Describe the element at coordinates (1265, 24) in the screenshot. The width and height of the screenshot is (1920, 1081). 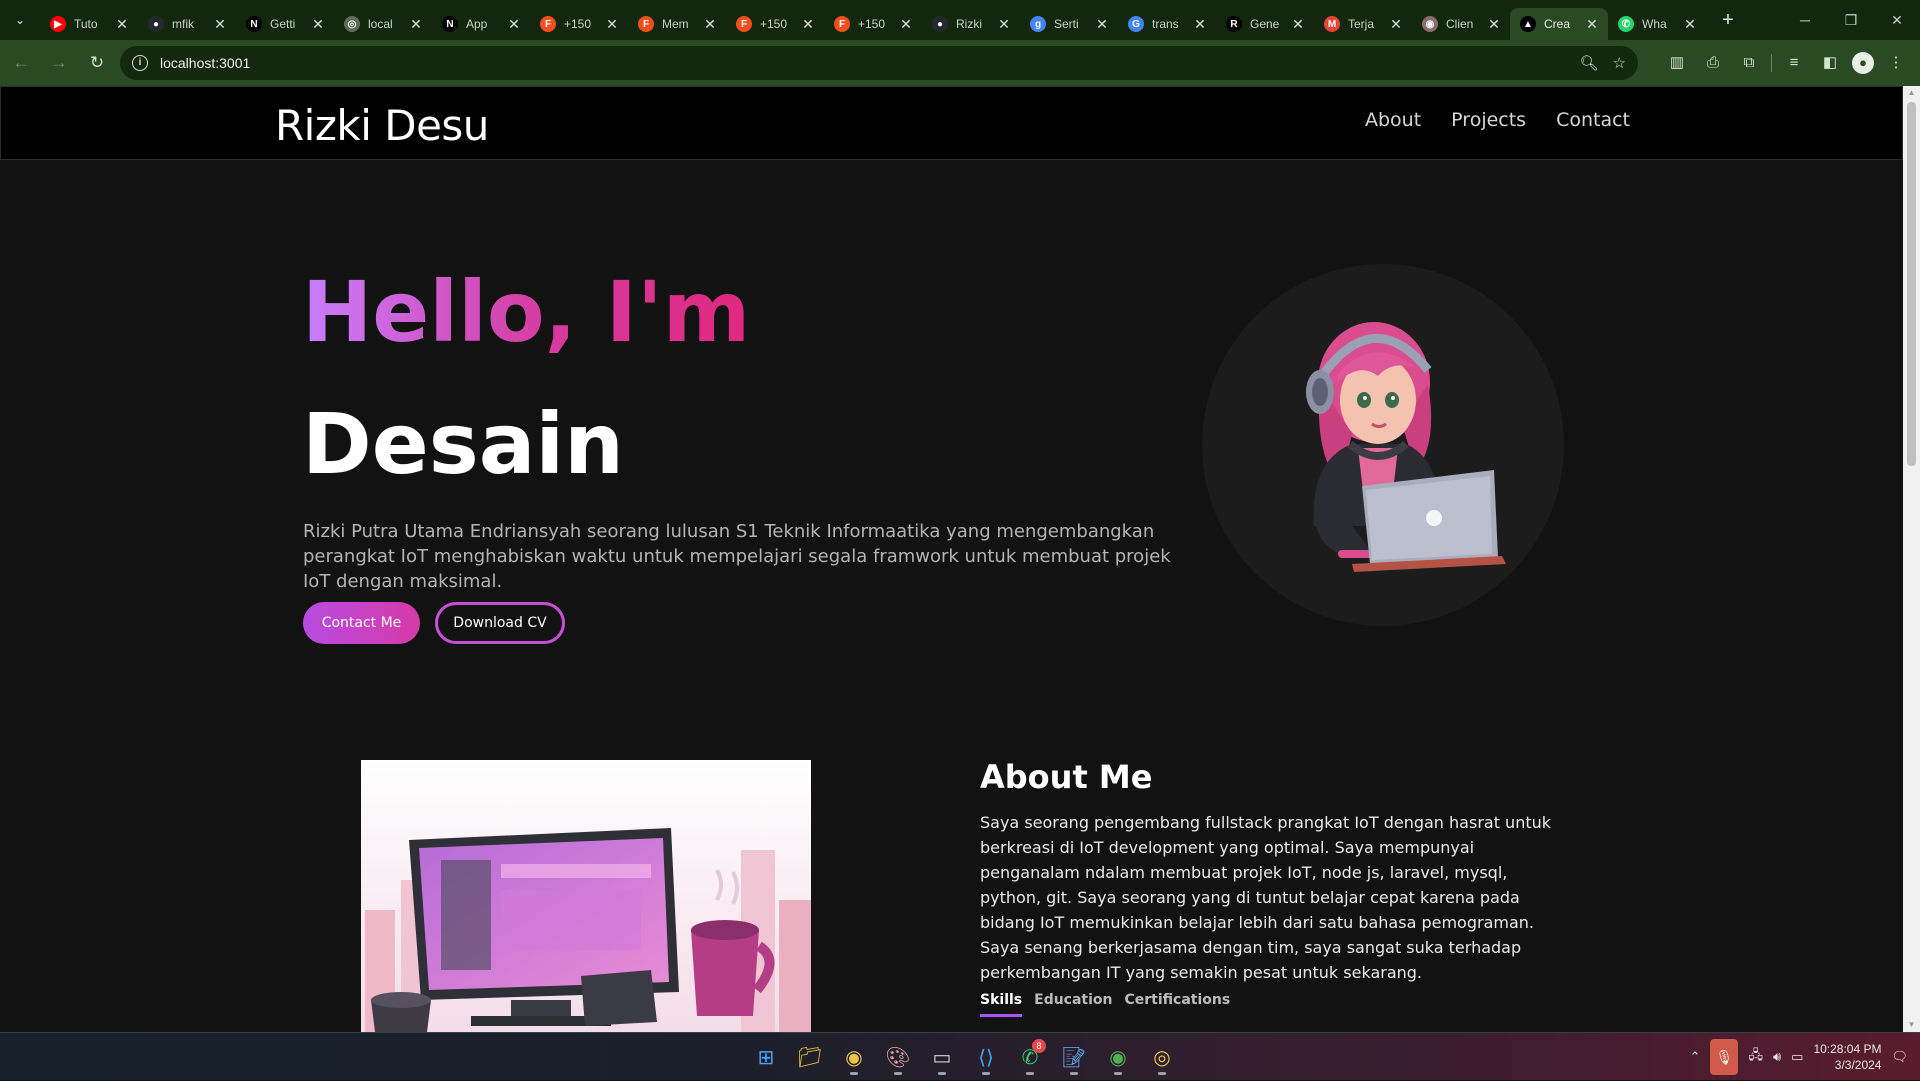
I see `browser-tab: R Gene ✕` at that location.